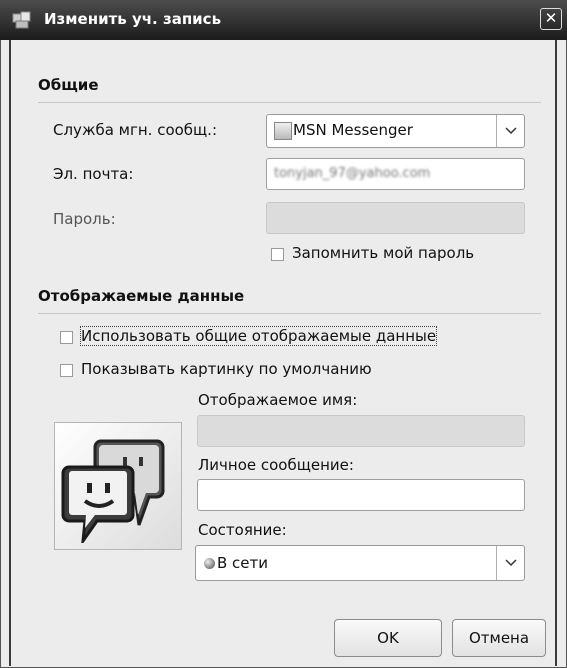  Describe the element at coordinates (93, 174) in the screenshot. I see `email-label: Эл. почта:` at that location.